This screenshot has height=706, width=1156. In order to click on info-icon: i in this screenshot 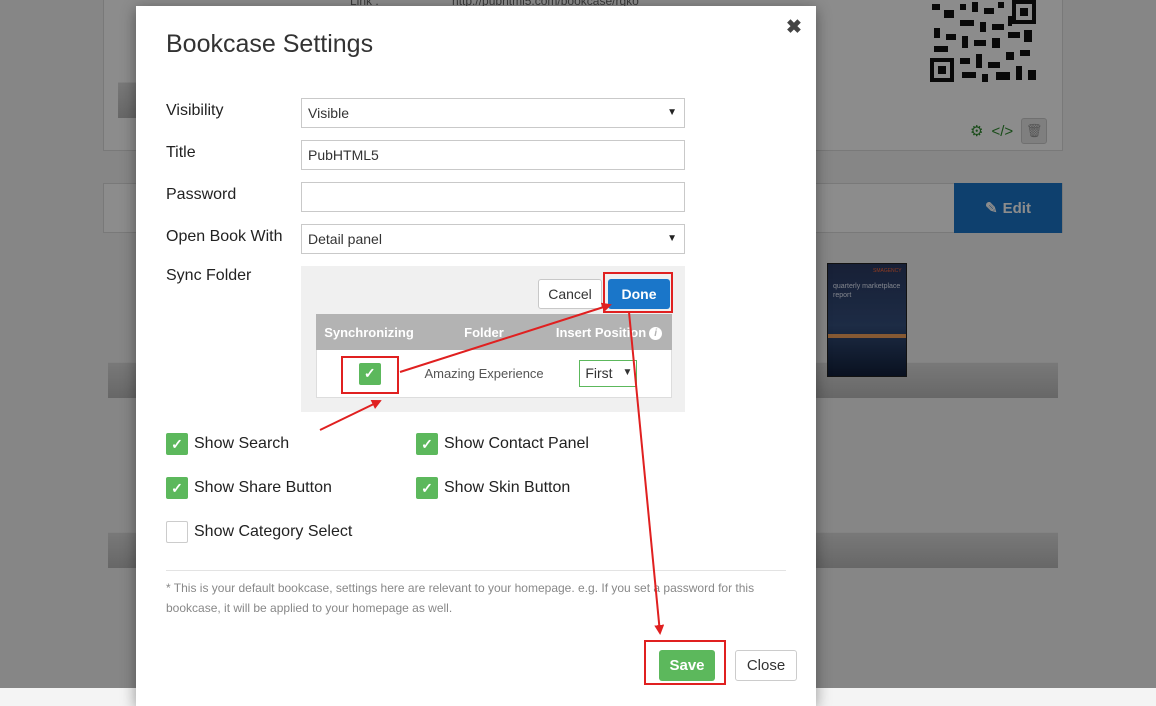, I will do `click(656, 333)`.